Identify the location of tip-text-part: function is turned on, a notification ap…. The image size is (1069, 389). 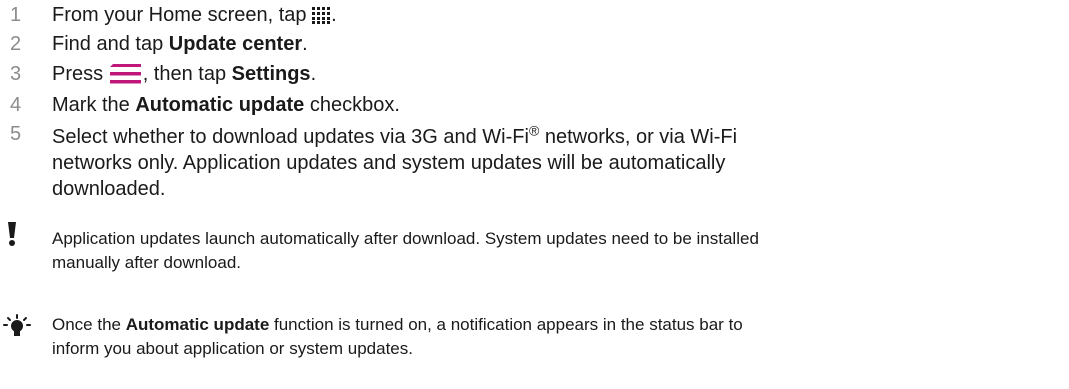
(506, 324).